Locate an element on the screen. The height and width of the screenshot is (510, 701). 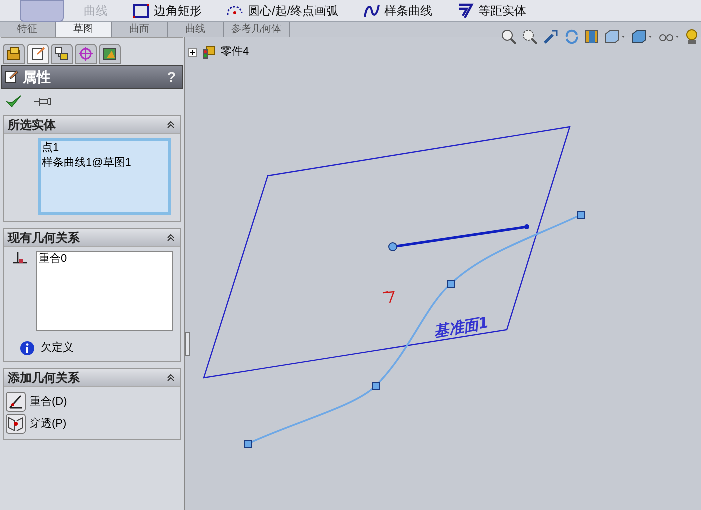
expand-toggle-icon is located at coordinates (192, 52).